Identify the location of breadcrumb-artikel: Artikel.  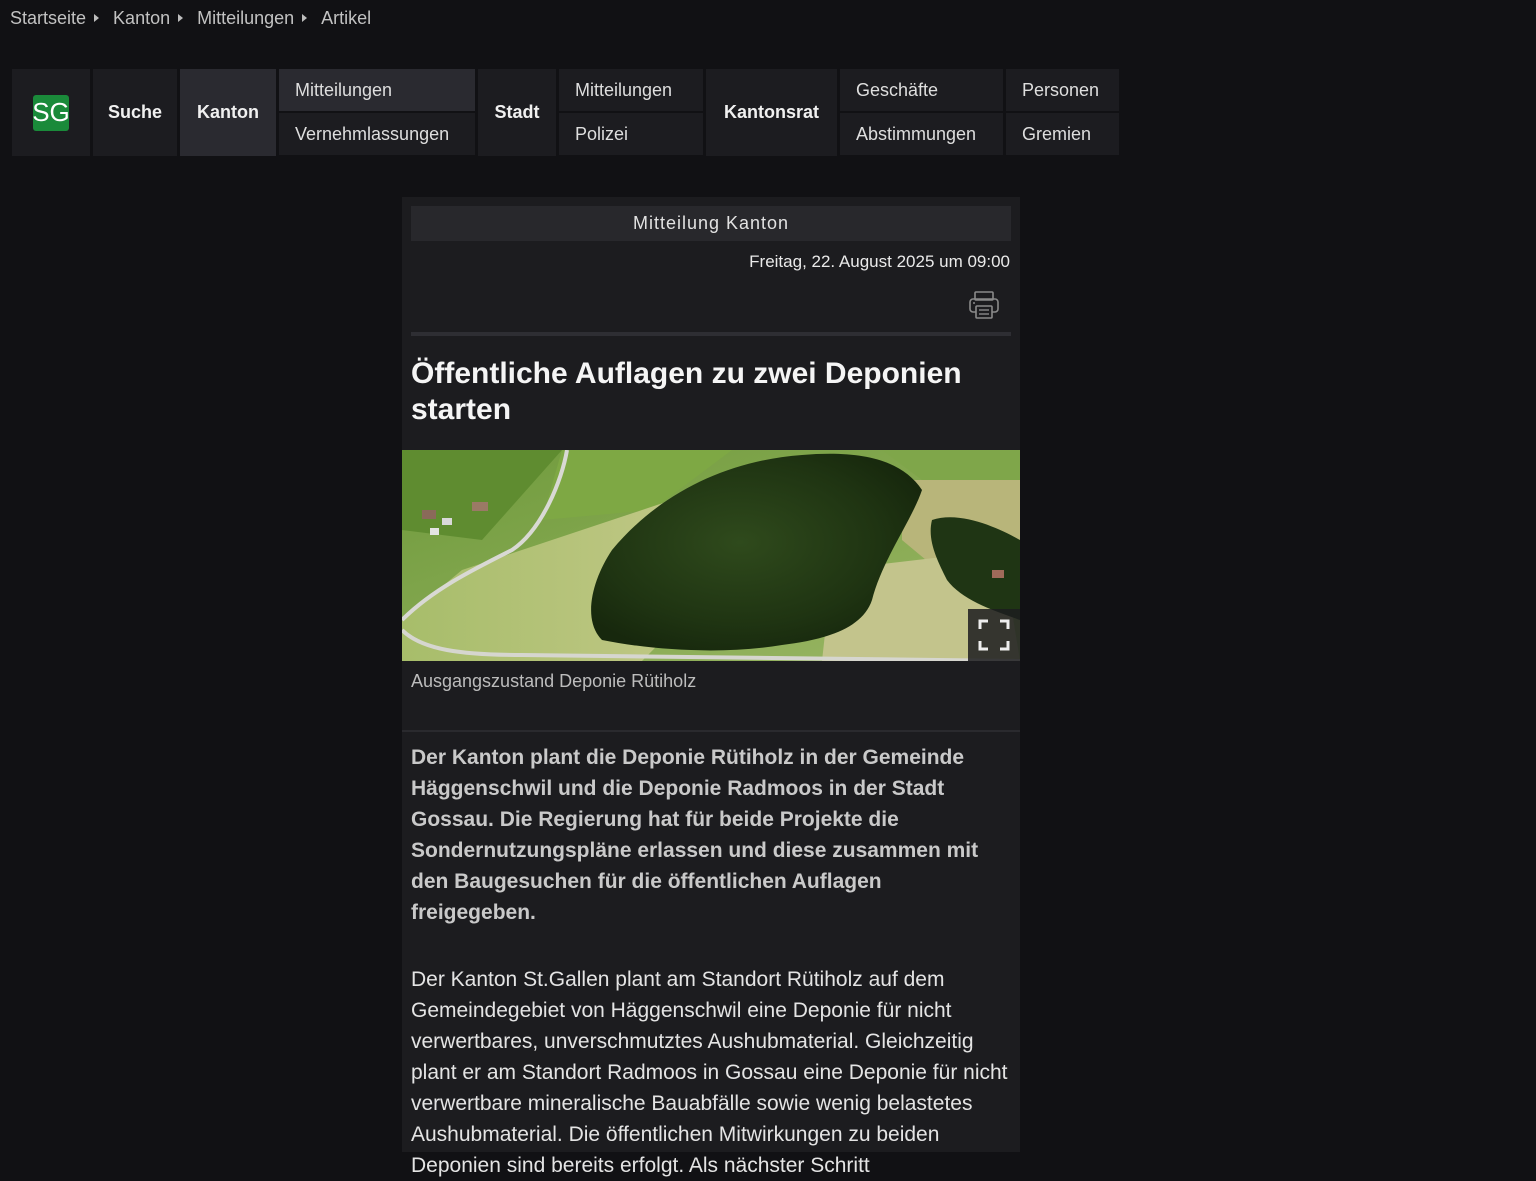
(346, 18).